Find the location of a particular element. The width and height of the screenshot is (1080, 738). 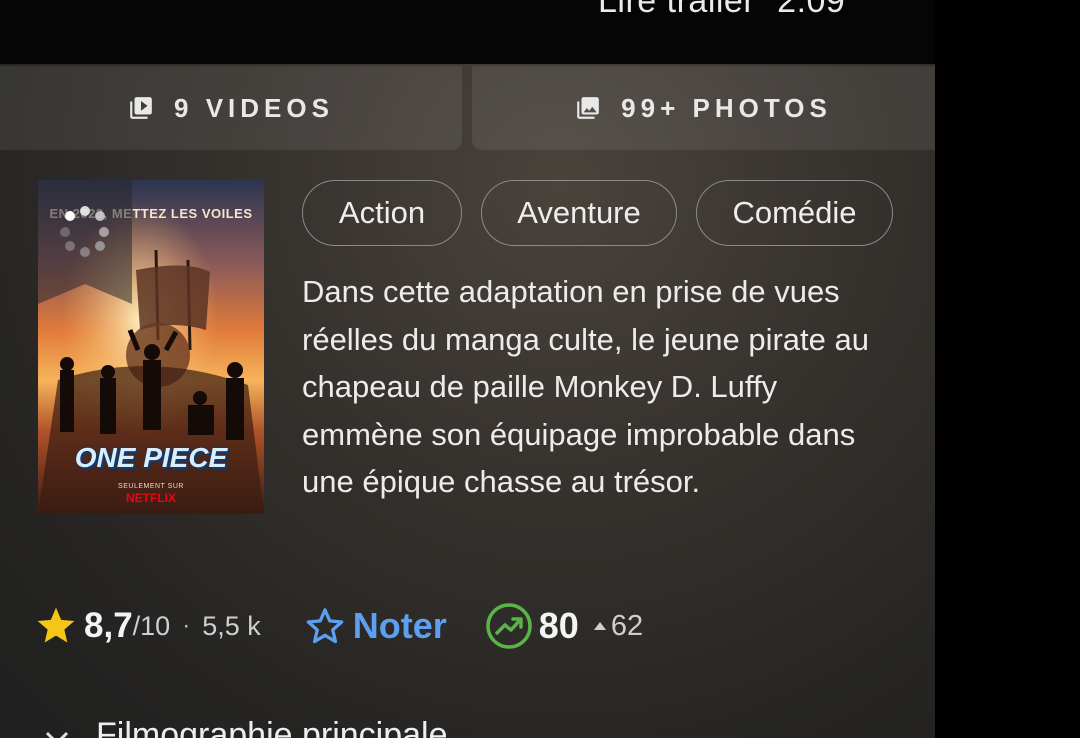

popularity-delta-value: 62 is located at coordinates (627, 625).